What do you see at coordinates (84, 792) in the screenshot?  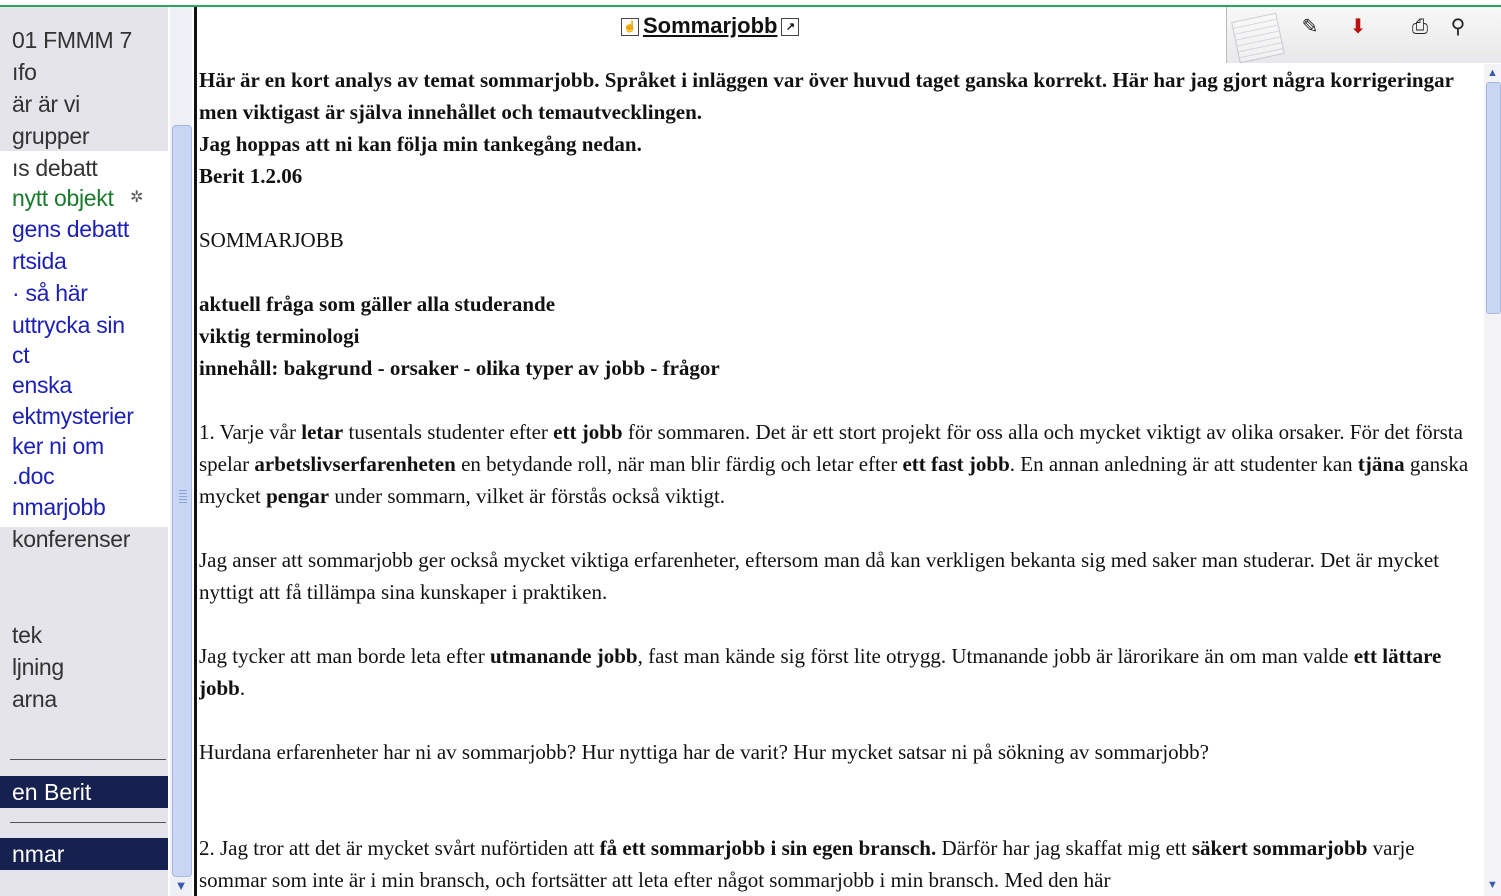 I see `sidebar-item-user: en Berit` at bounding box center [84, 792].